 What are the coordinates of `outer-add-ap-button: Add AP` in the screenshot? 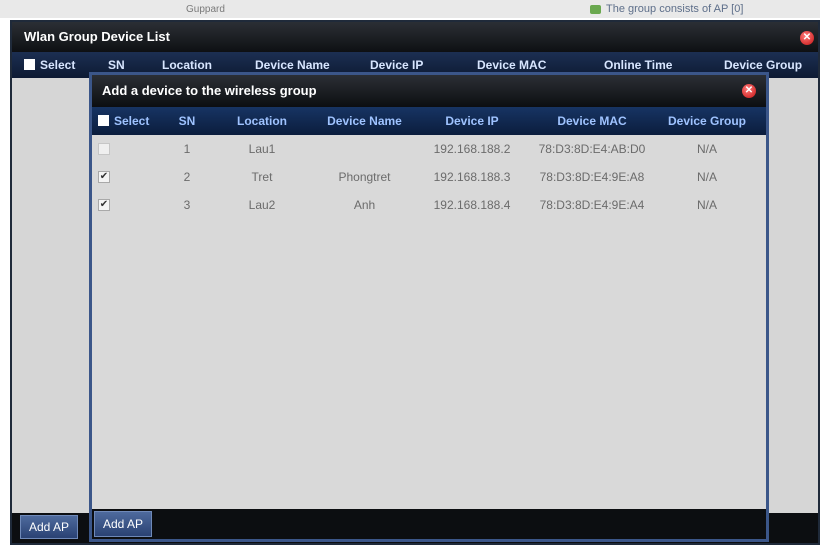 It's located at (49, 527).